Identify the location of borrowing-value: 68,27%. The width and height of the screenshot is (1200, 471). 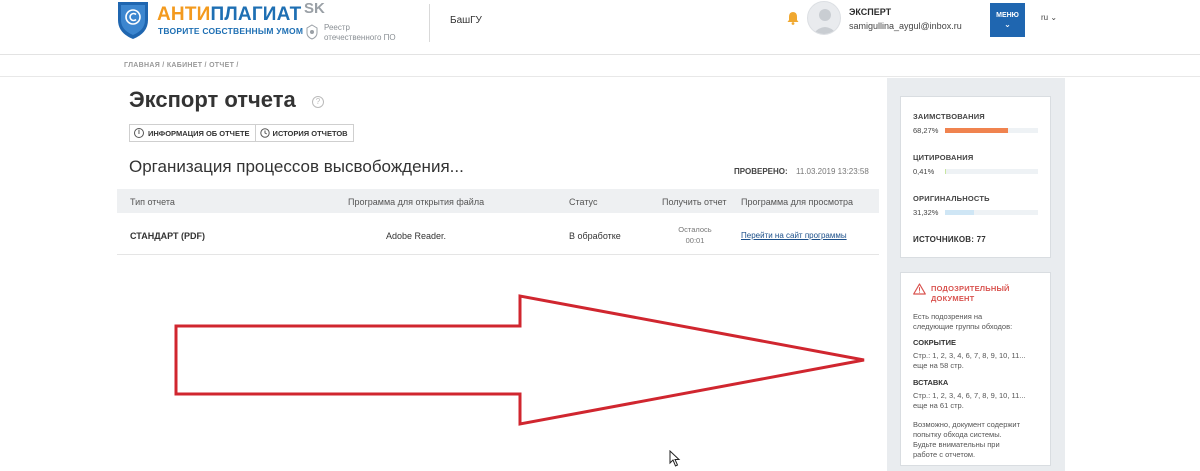
(926, 130).